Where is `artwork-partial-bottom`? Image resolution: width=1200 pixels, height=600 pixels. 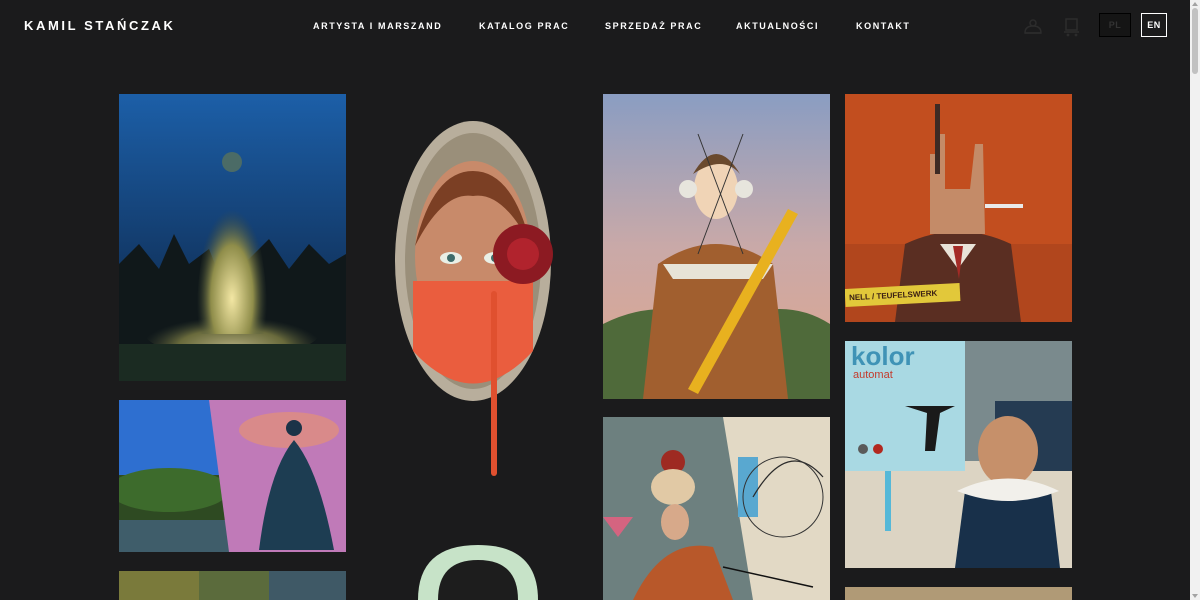
artwork-partial-bottom is located at coordinates (958, 593).